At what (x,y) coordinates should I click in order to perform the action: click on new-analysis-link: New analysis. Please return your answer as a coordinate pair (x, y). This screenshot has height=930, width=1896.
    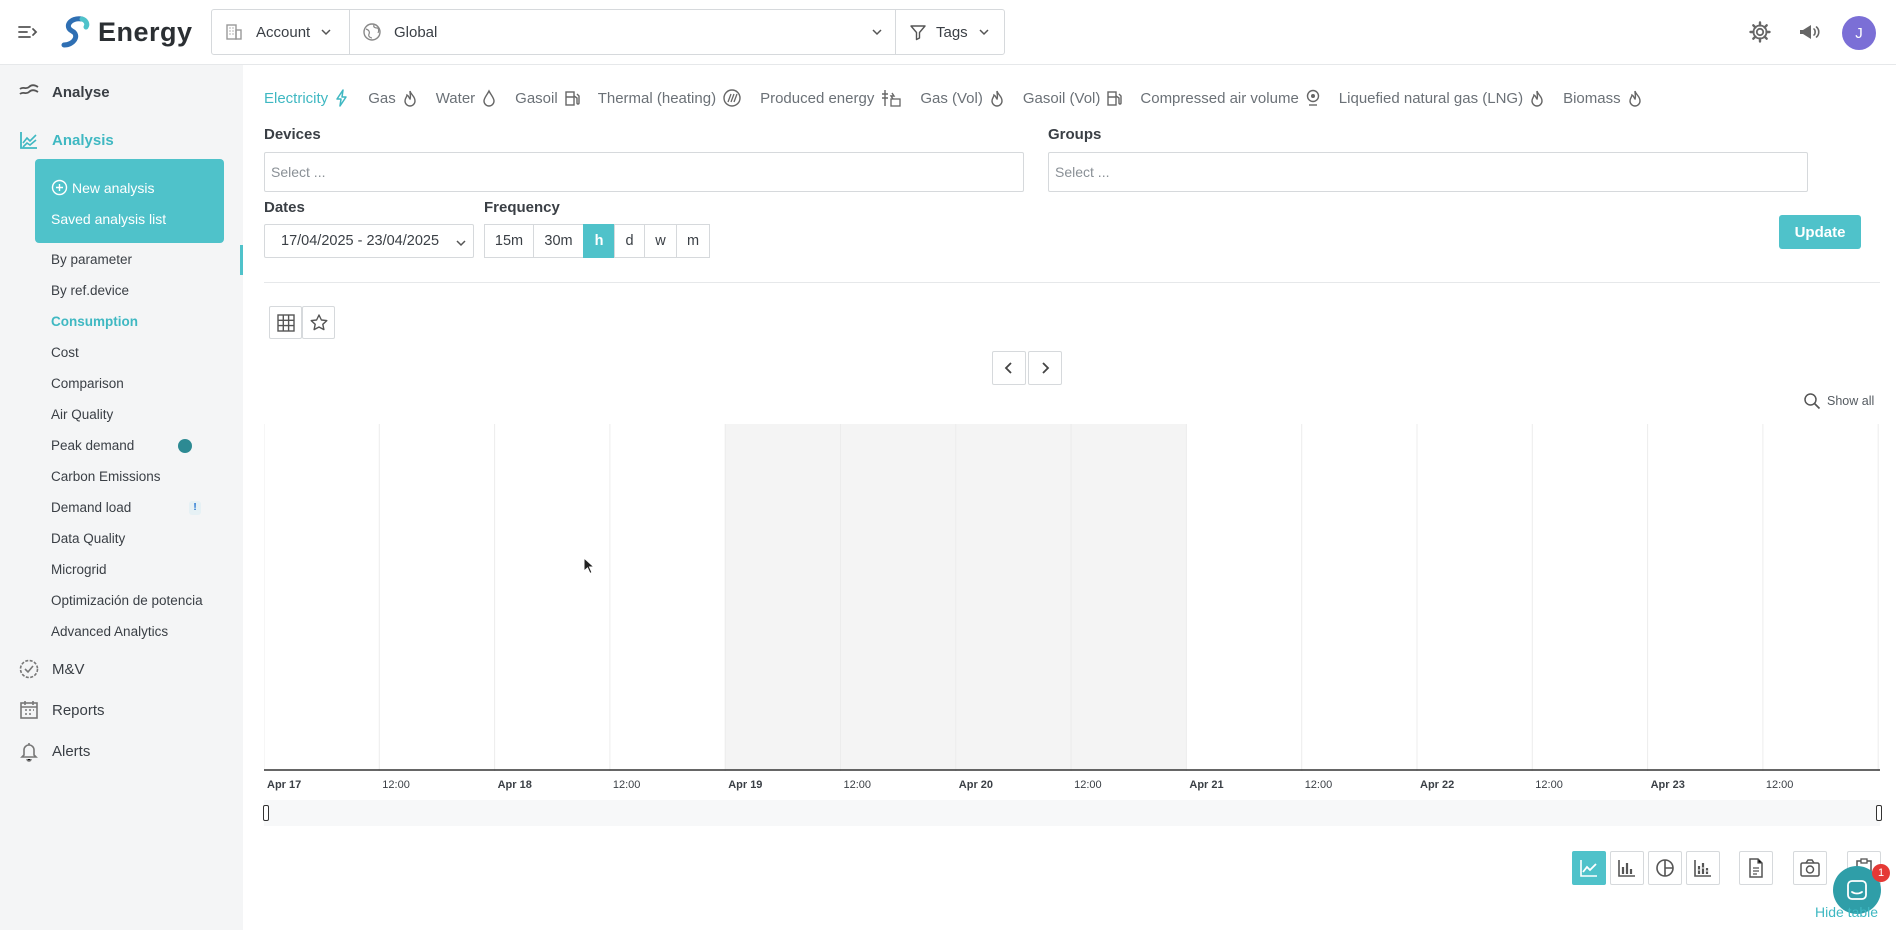
    Looking at the image, I should click on (102, 187).